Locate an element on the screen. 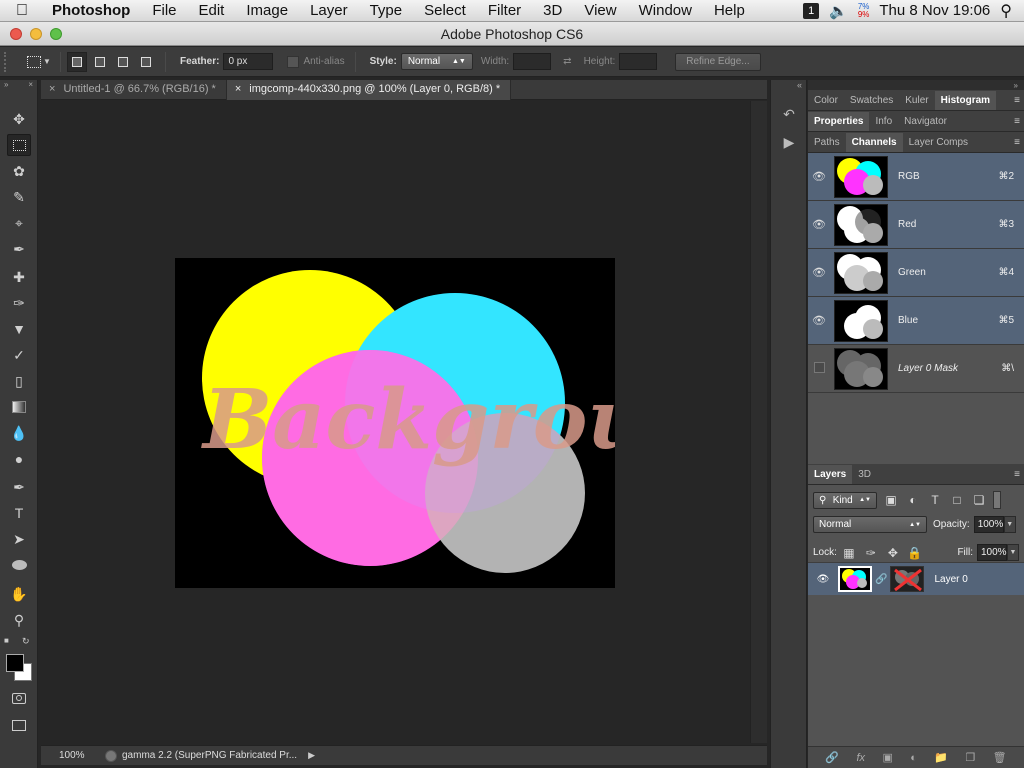 This screenshot has height=768, width=1024. collapse-dock-icon: » is located at coordinates (1016, 85).